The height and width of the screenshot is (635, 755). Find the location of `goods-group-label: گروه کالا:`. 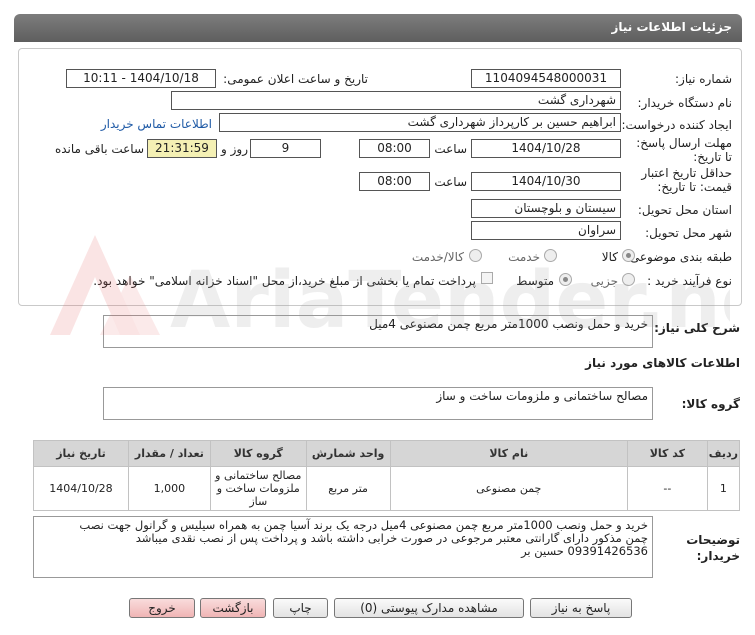

goods-group-label: گروه کالا: is located at coordinates (710, 404).